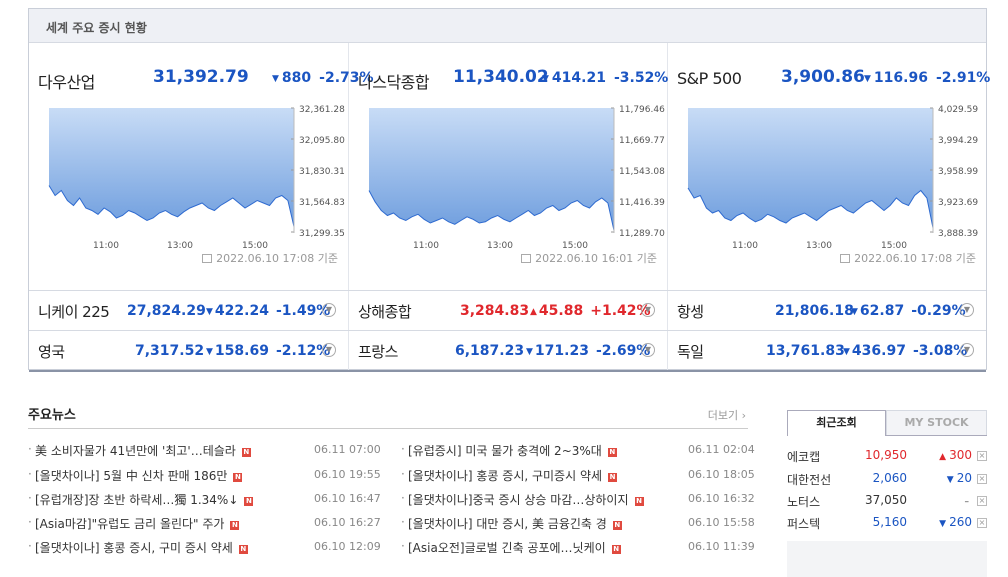 The width and height of the screenshot is (1008, 577). Describe the element at coordinates (505, 476) in the screenshot. I see `news-headline-text: [올댓차이나] 홍콩 증시, 구미증시 약세` at that location.